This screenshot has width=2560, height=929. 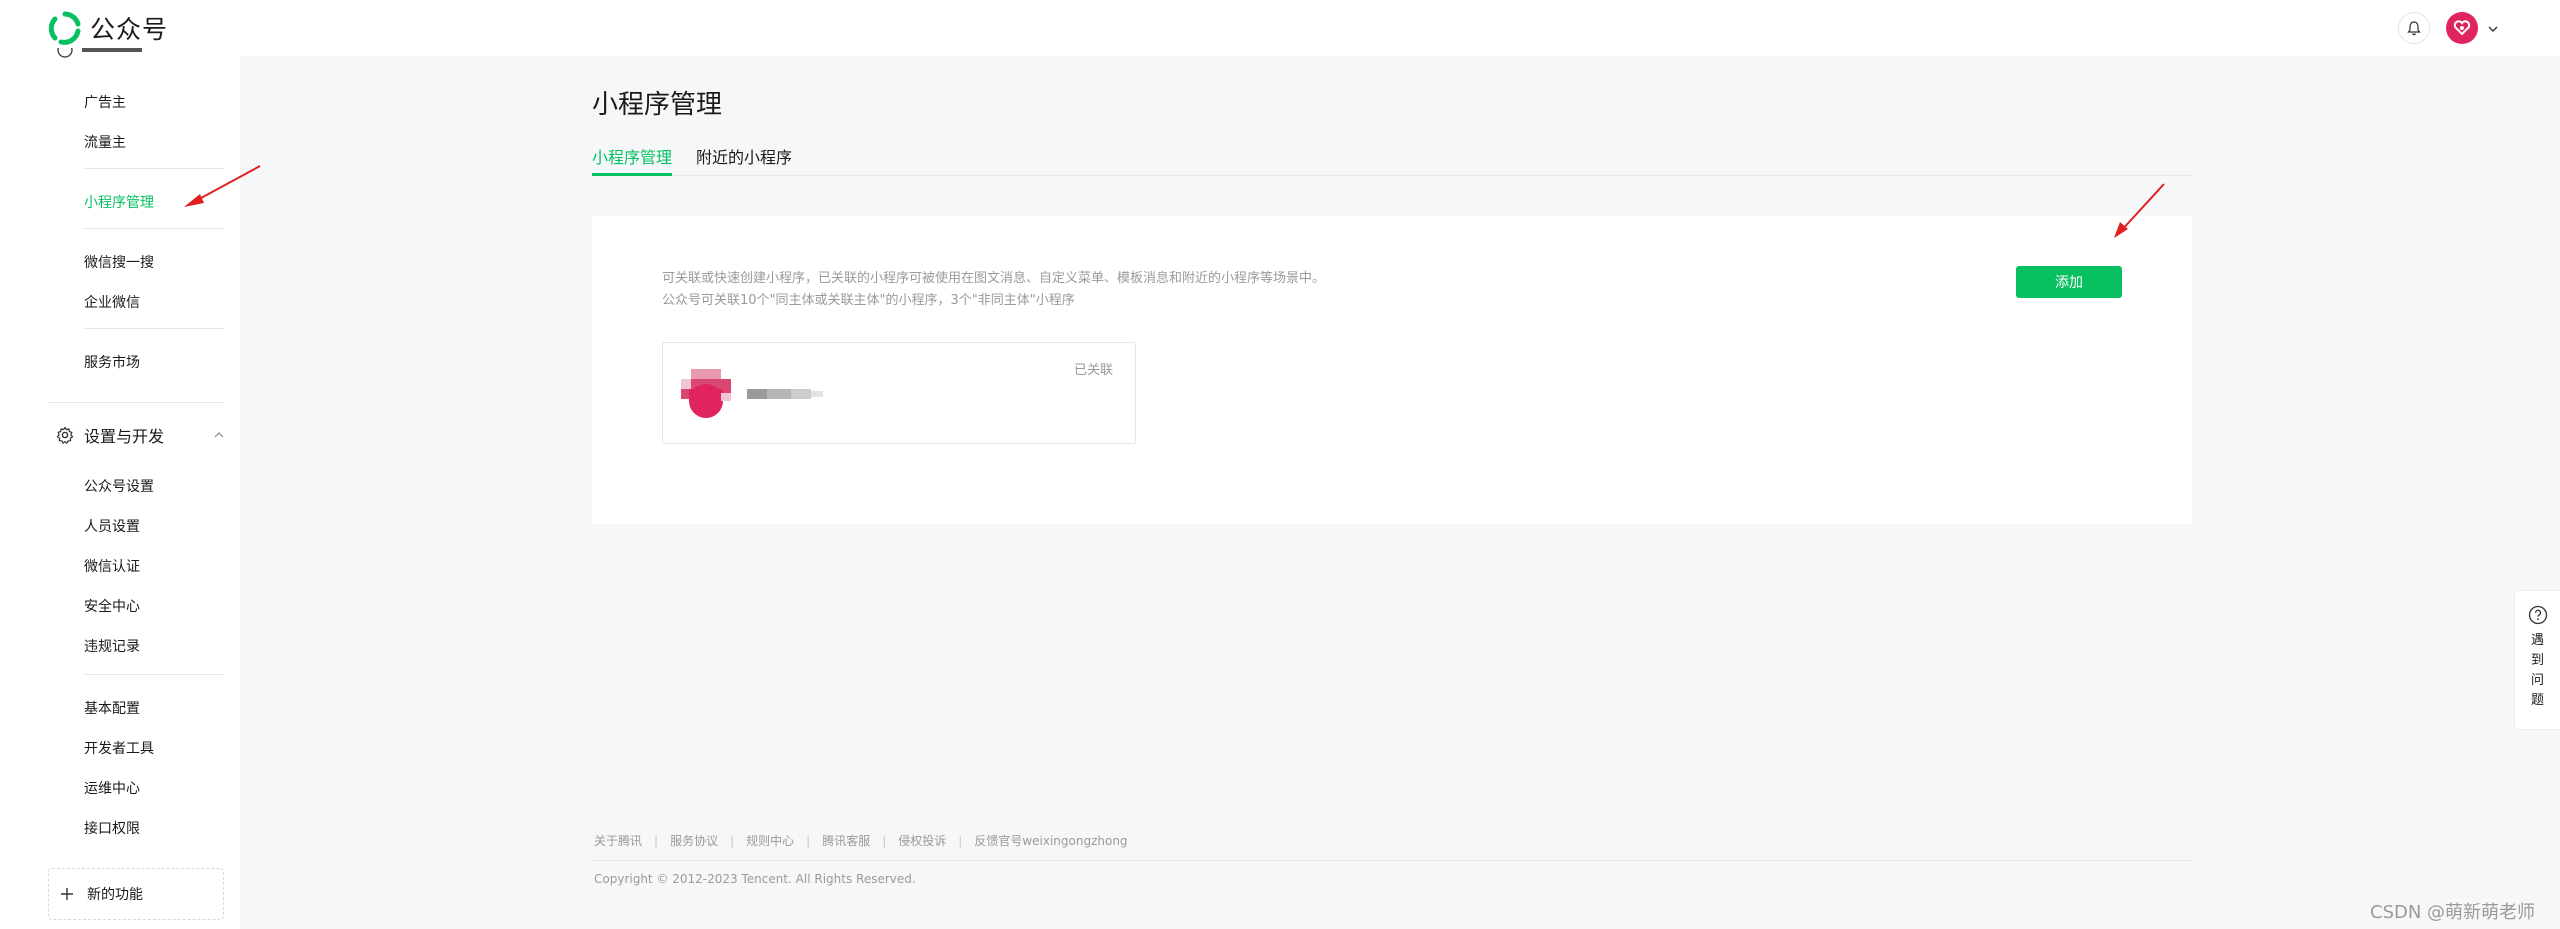 I want to click on tab-mini-program-management: 小程序管理, so click(x=632, y=156).